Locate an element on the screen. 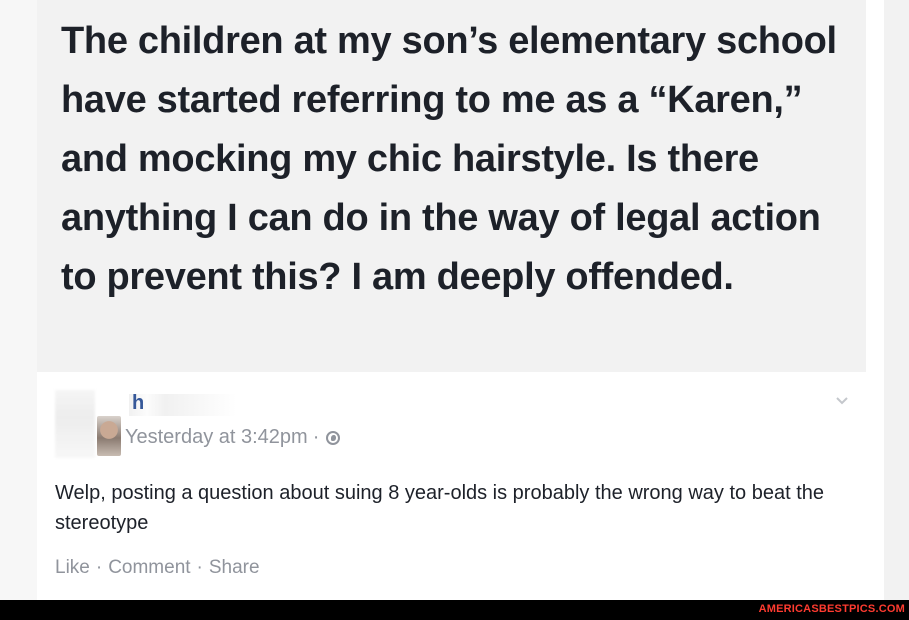  share-link: Share is located at coordinates (234, 568).